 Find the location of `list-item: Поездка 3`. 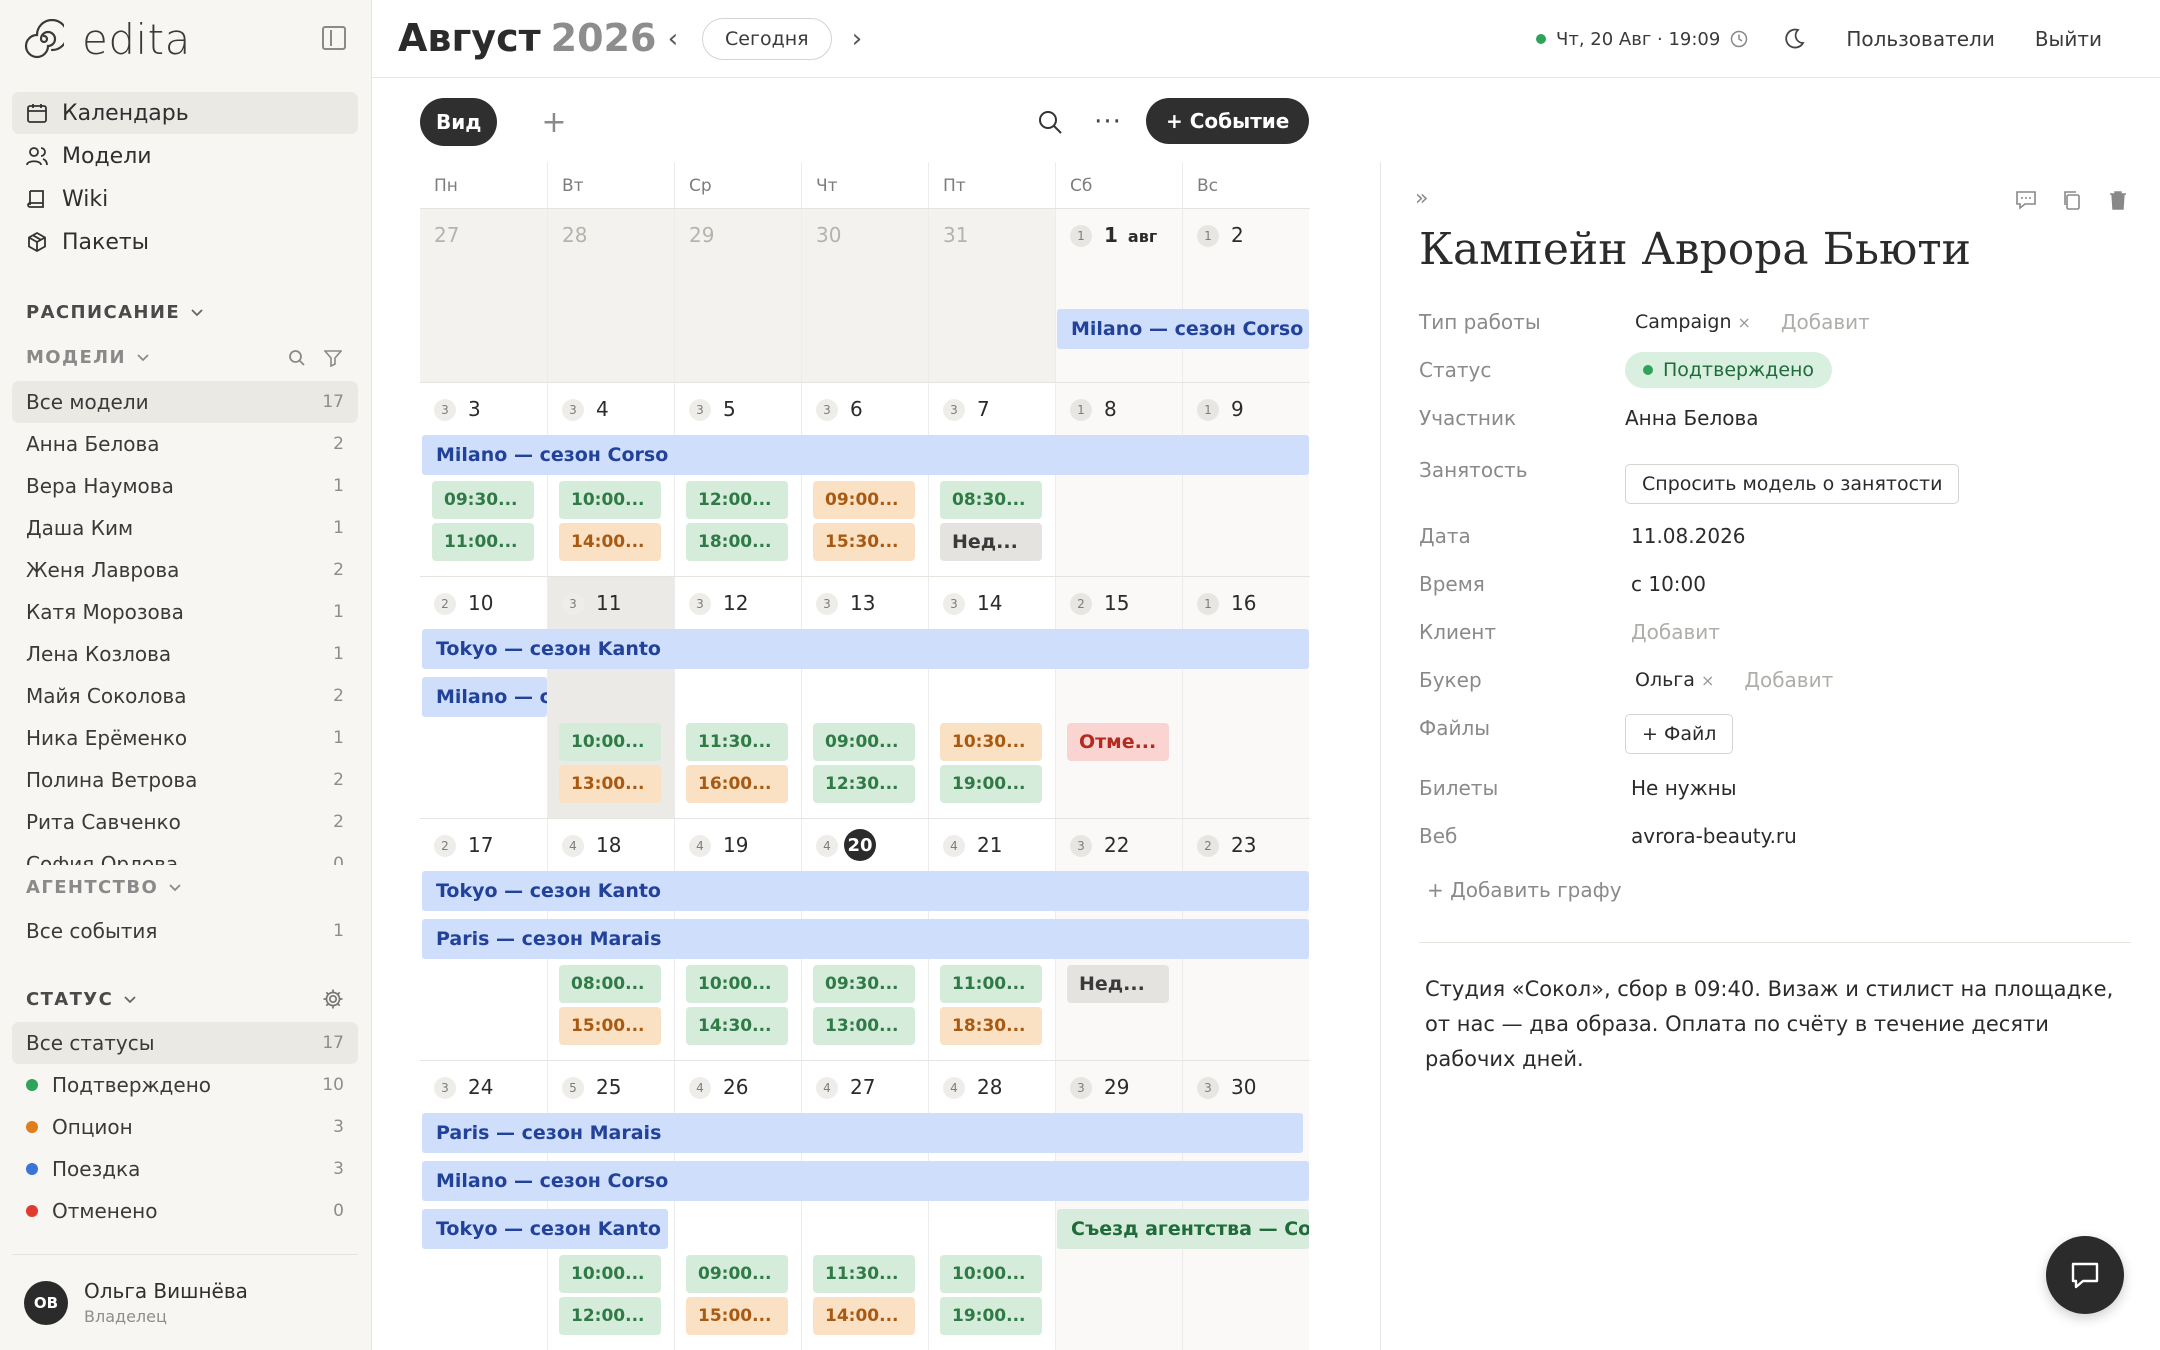

list-item: Поездка 3 is located at coordinates (185, 1169).